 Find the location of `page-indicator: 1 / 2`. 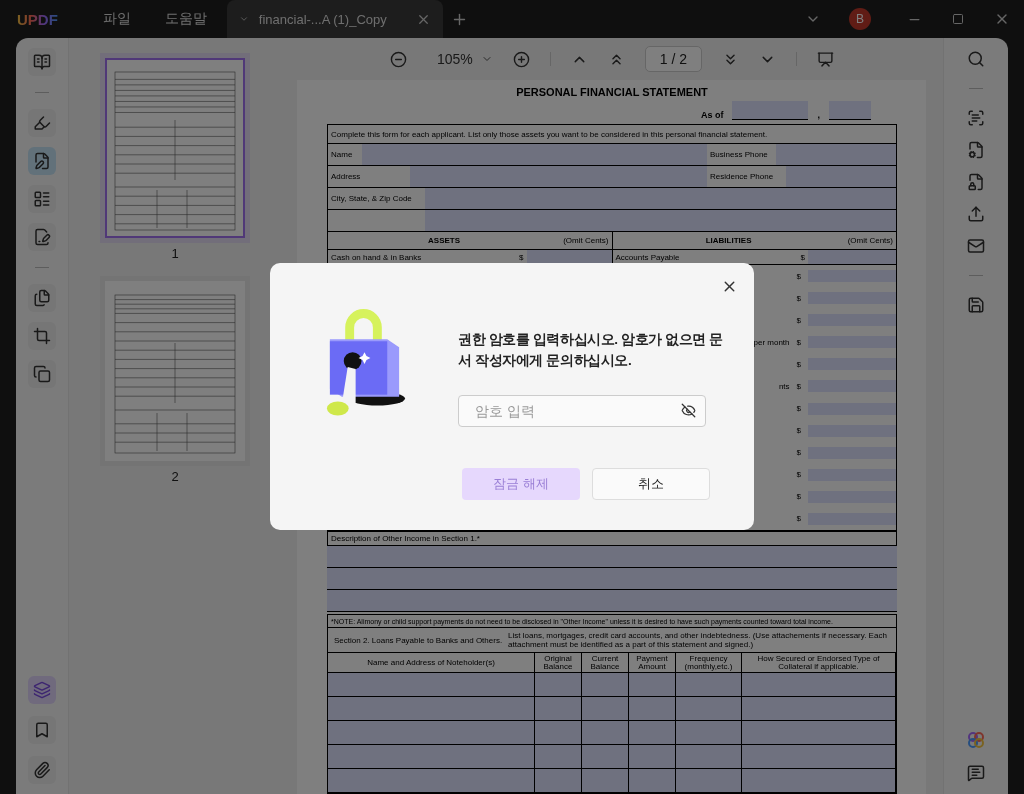

page-indicator: 1 / 2 is located at coordinates (673, 59).